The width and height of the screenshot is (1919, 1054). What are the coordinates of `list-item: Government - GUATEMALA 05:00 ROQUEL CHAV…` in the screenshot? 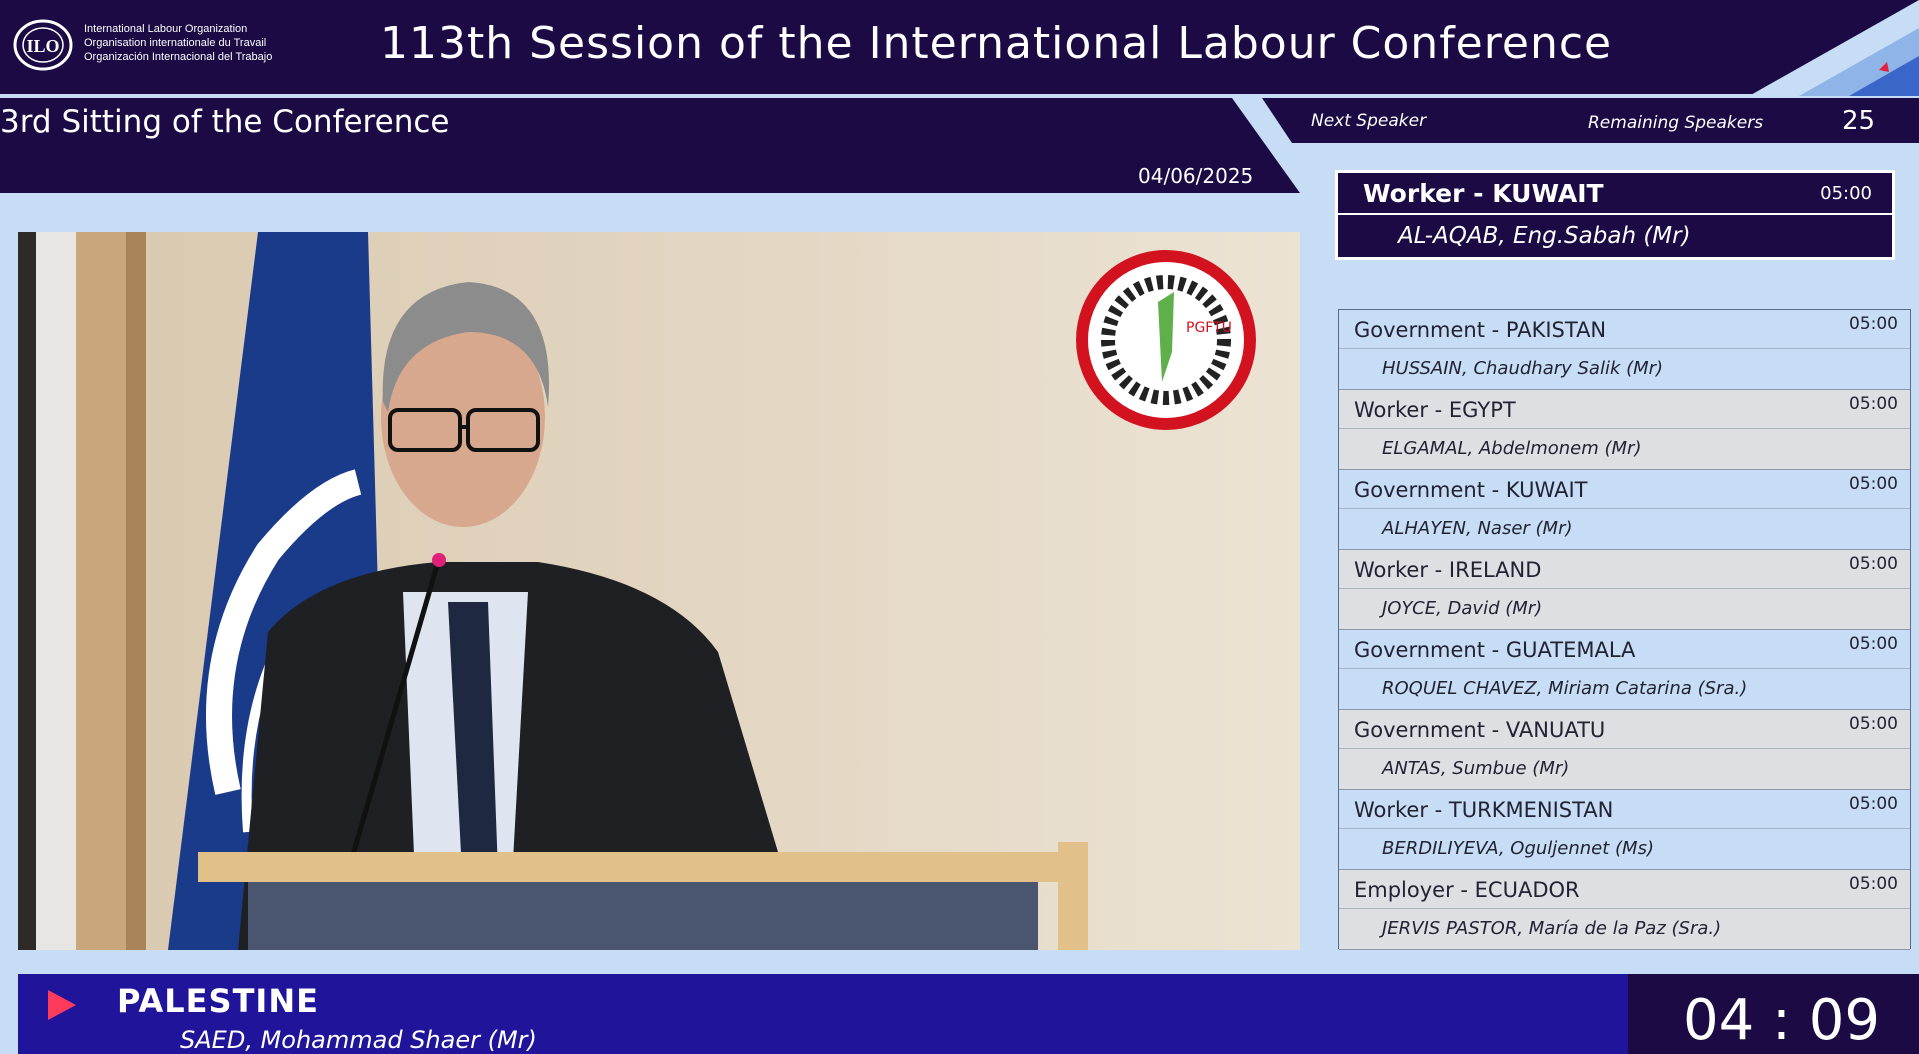 It's located at (1624, 670).